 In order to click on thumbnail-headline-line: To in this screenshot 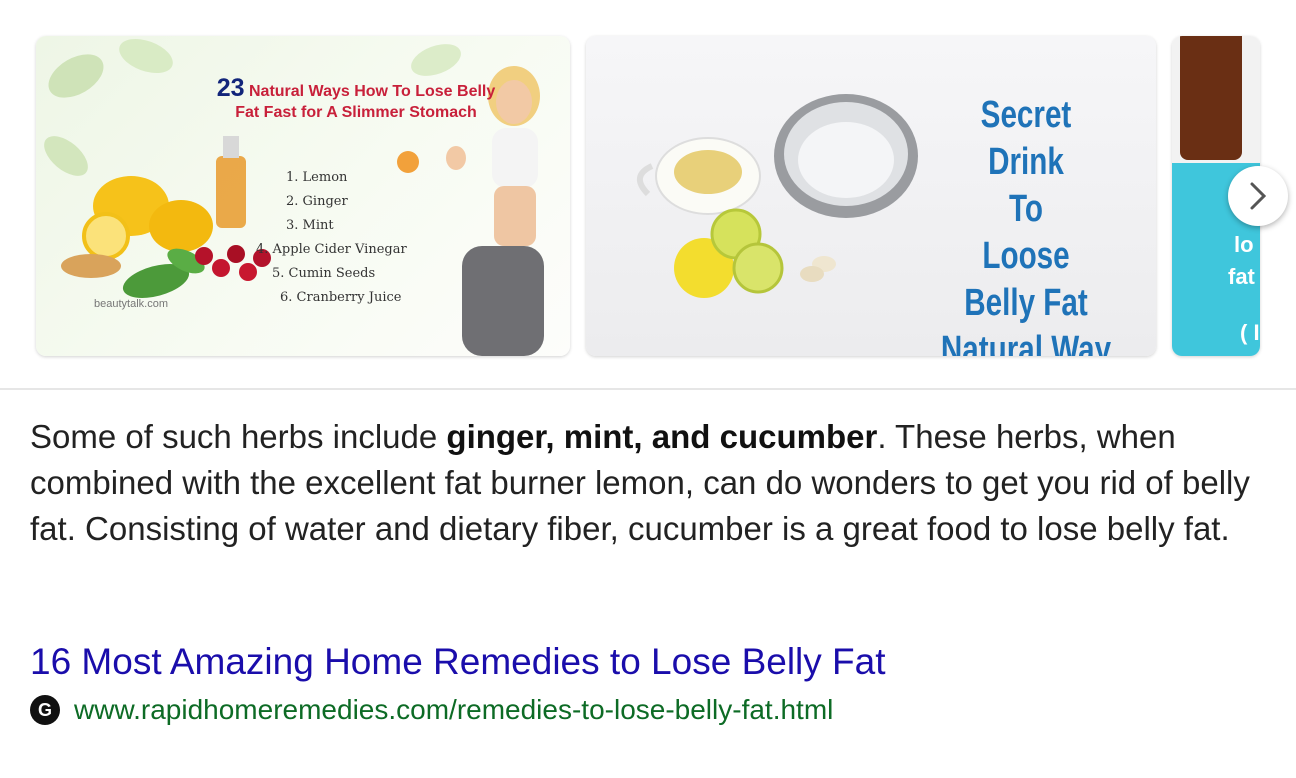, I will do `click(1026, 209)`.